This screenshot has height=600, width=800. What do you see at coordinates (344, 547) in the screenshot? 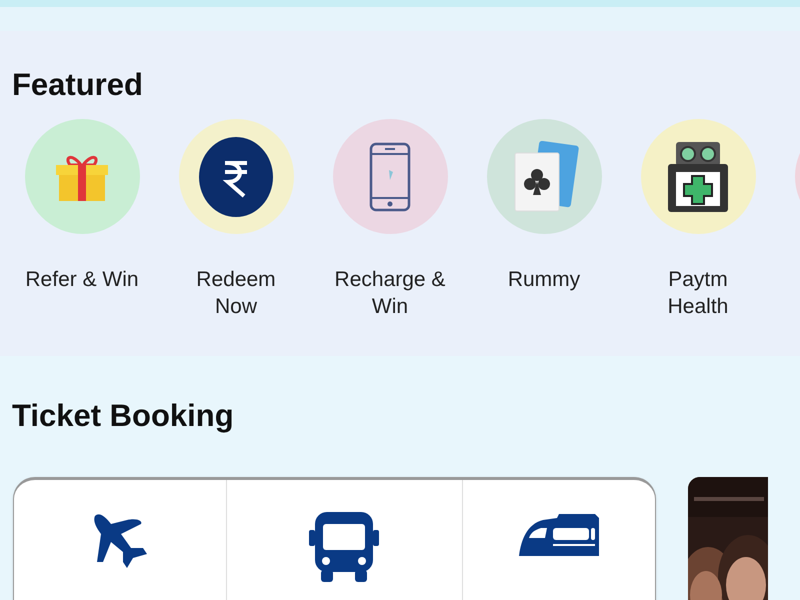
I see `bus-icon` at bounding box center [344, 547].